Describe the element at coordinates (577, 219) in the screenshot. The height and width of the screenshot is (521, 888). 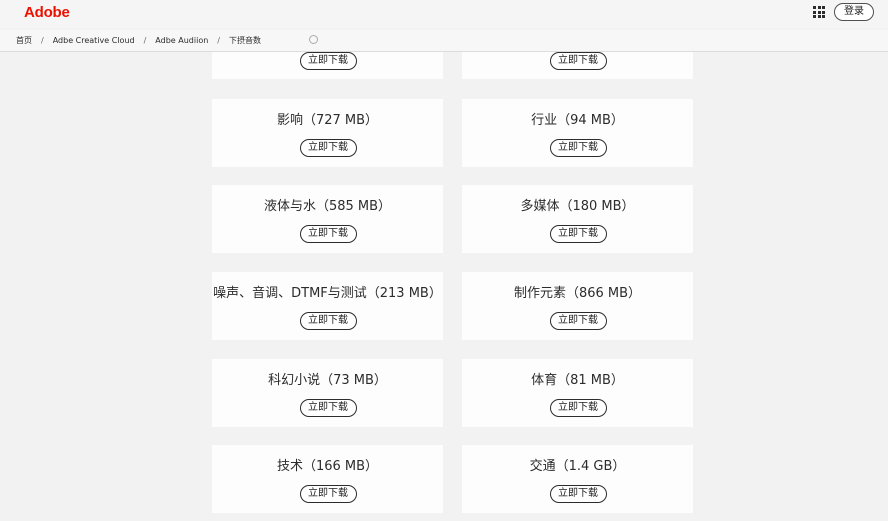
I see `sound-pack-card: 多媒体（180 MB） 立即下载` at that location.